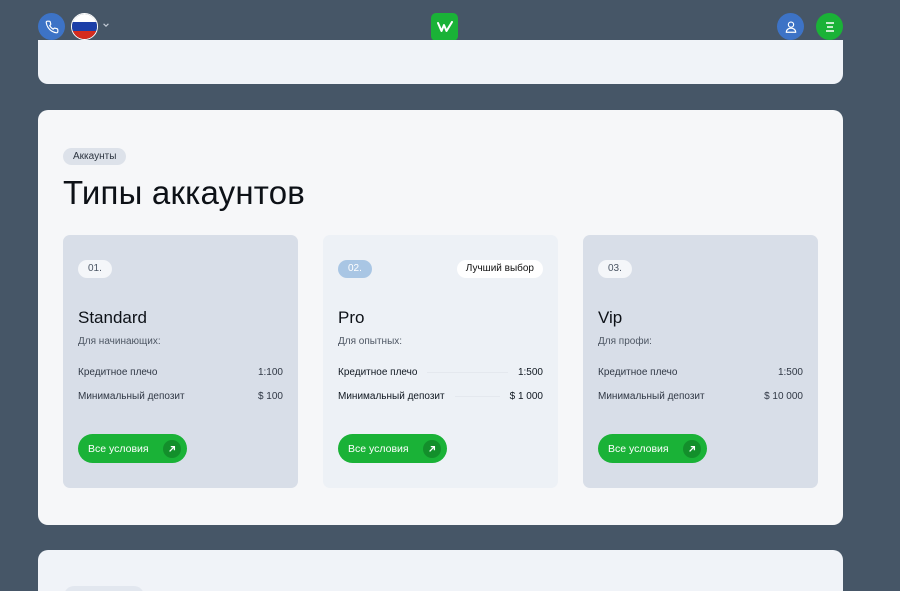 This screenshot has height=591, width=900. I want to click on next-section-card, so click(440, 570).